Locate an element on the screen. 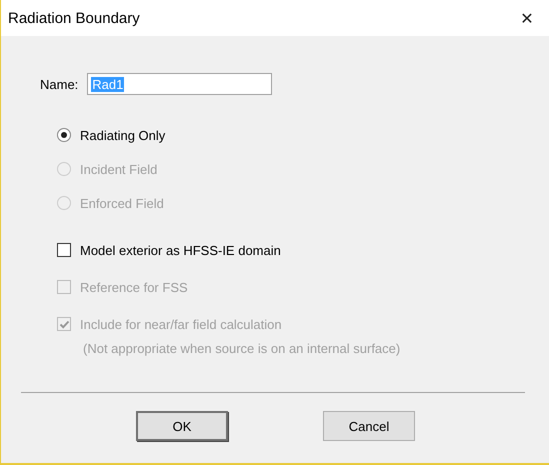 This screenshot has width=549, height=465. checkbox-label: Model exterior as HFSS-IE domain is located at coordinates (180, 250).